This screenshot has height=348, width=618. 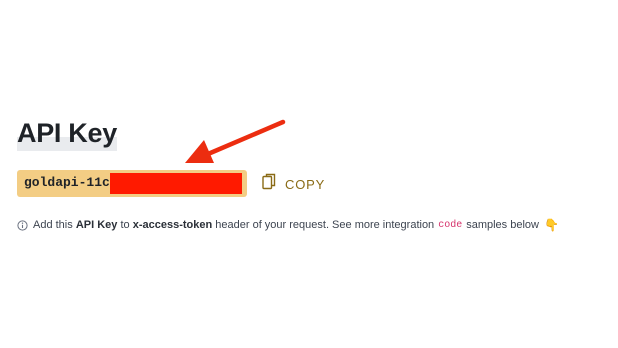 What do you see at coordinates (235, 141) in the screenshot?
I see `annotation-arrow` at bounding box center [235, 141].